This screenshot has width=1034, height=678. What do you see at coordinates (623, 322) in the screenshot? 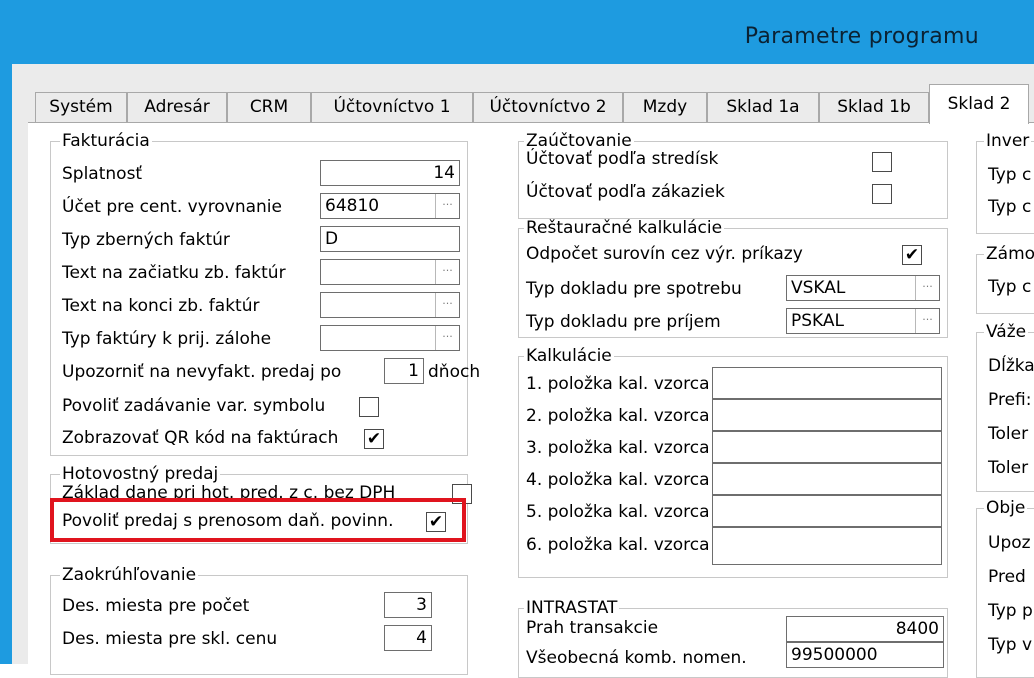
I see `label-typ-prijem: Typ dokladu pre príjem` at bounding box center [623, 322].